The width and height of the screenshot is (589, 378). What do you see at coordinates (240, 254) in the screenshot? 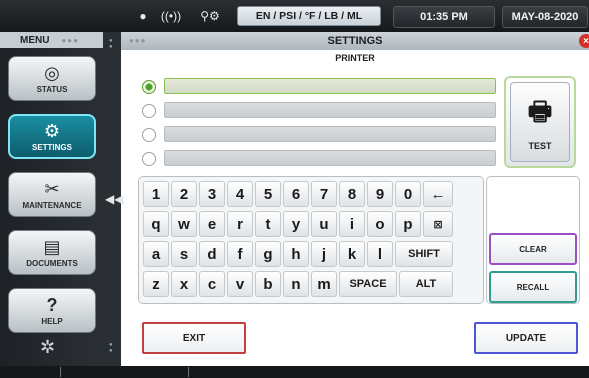
I see `key: f` at bounding box center [240, 254].